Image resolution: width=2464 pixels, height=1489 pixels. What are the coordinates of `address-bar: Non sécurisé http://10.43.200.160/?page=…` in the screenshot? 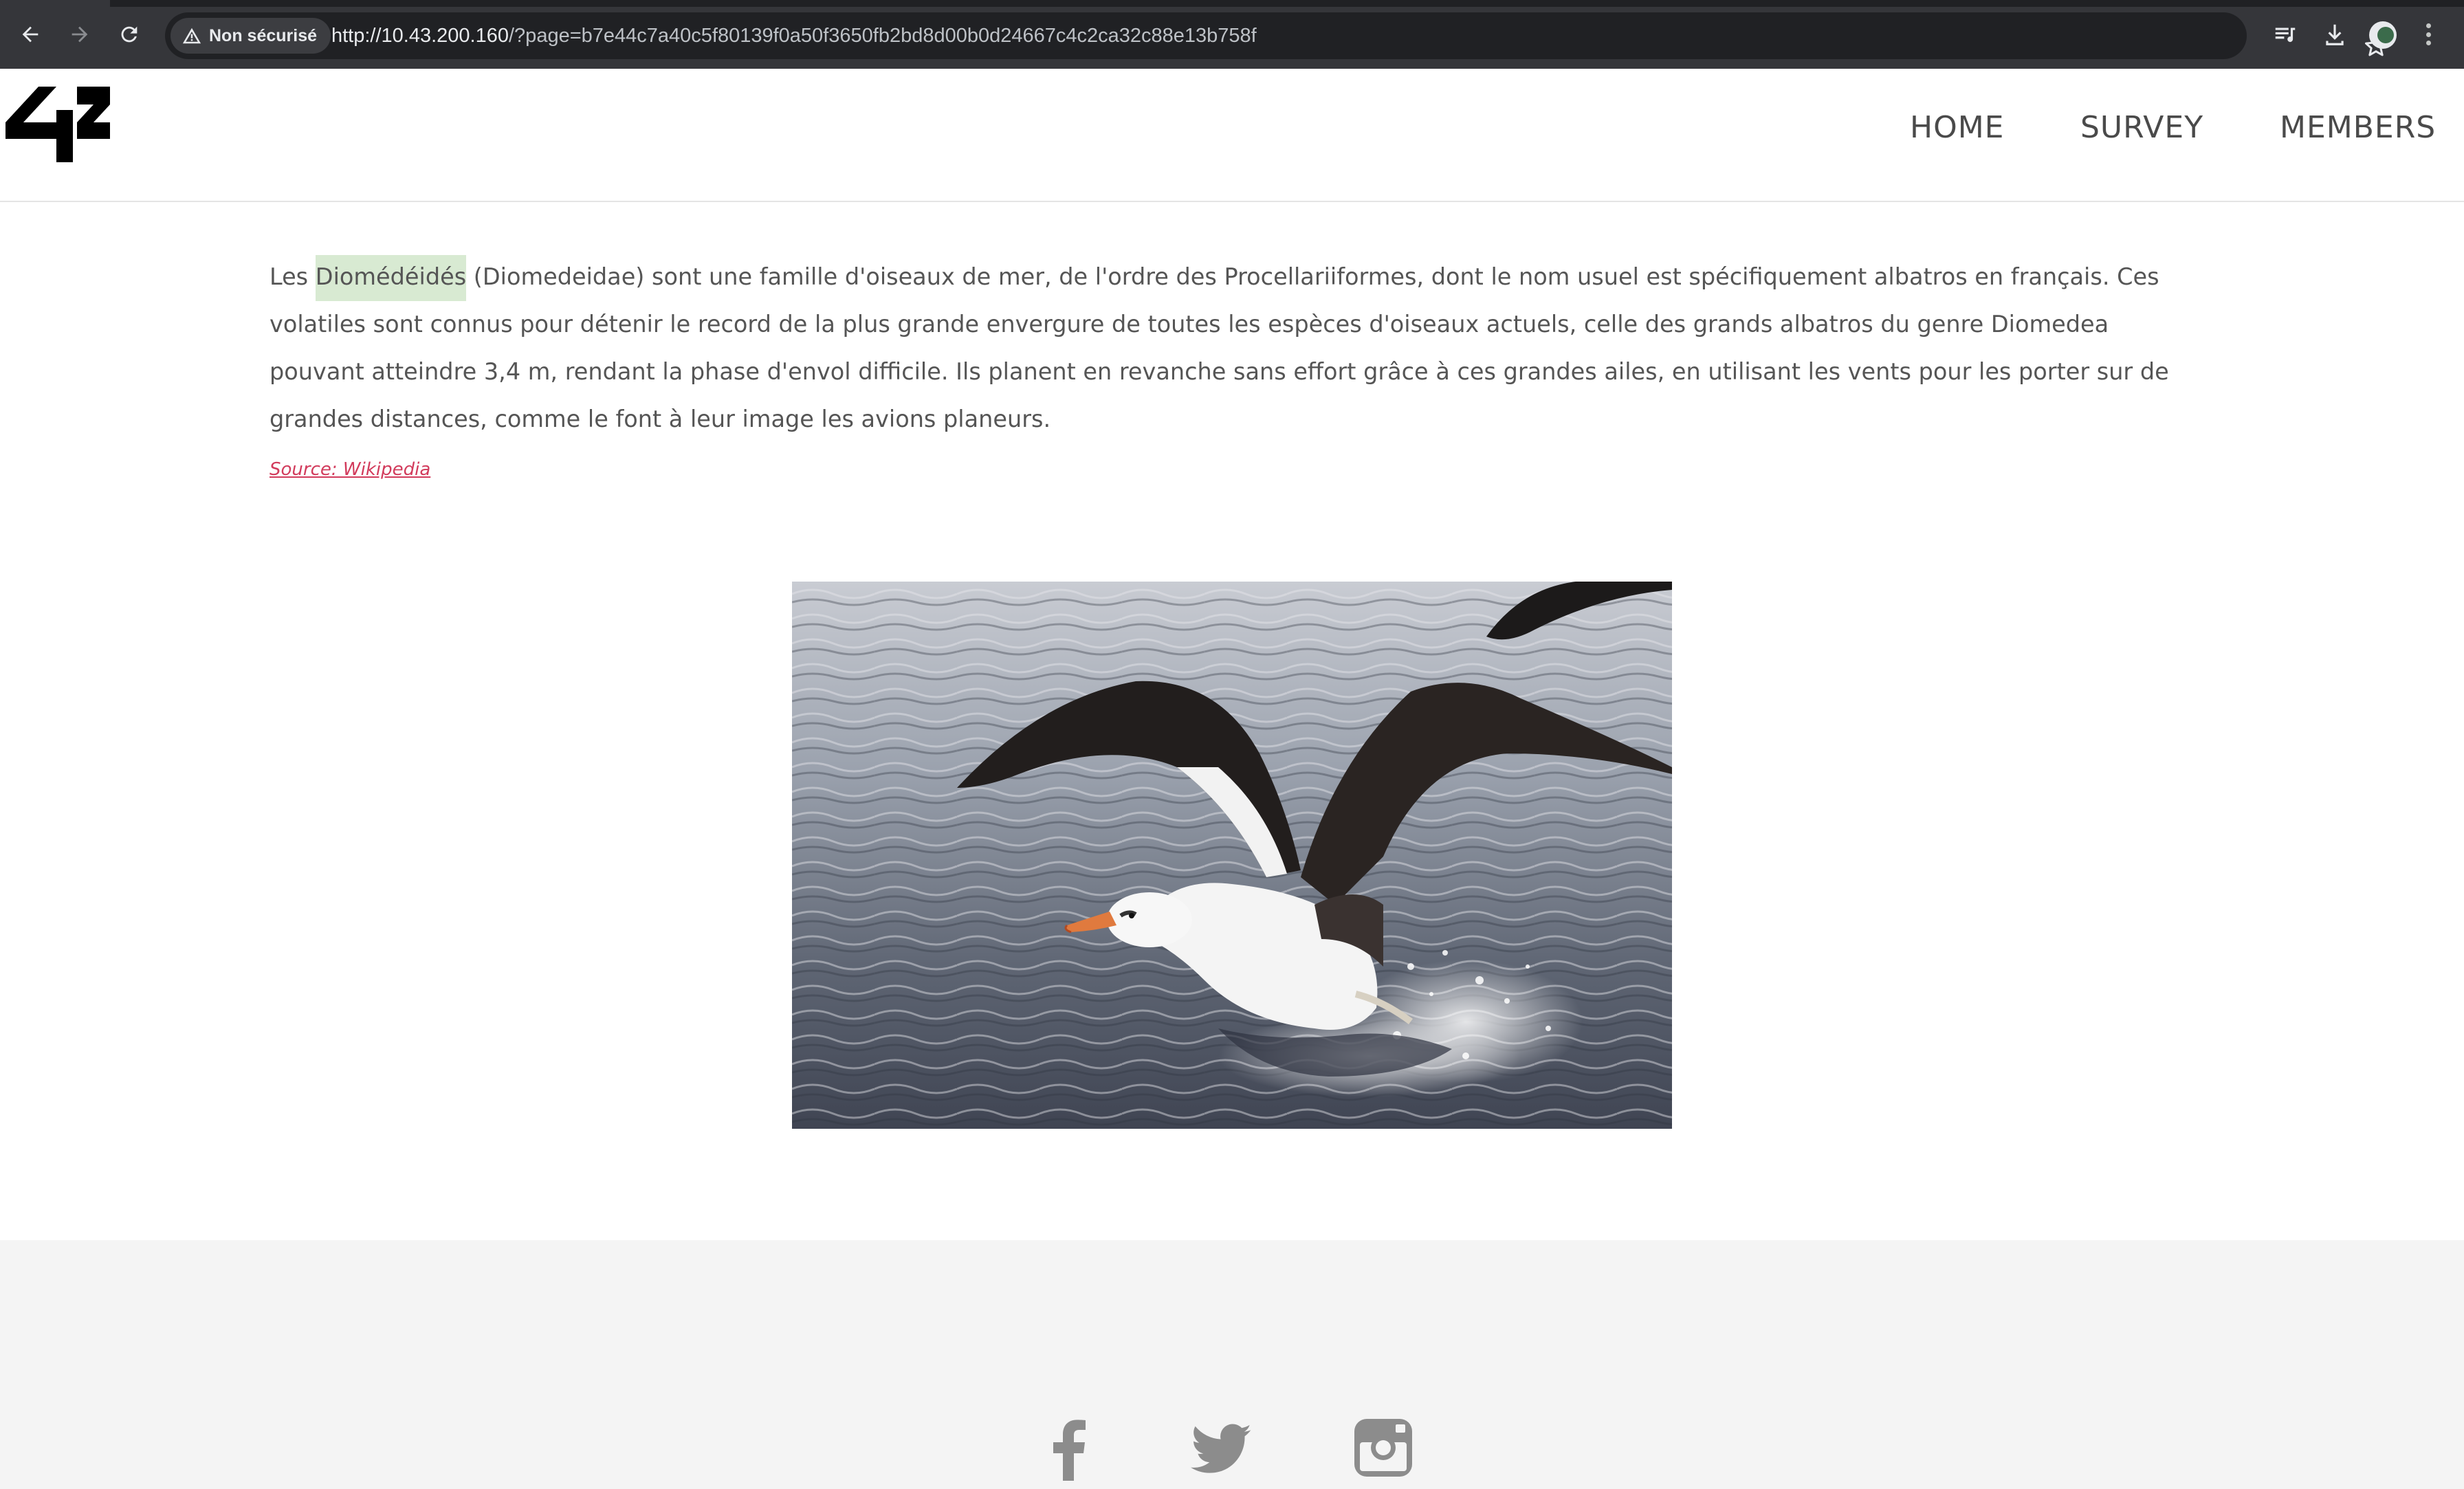 It's located at (1276, 35).